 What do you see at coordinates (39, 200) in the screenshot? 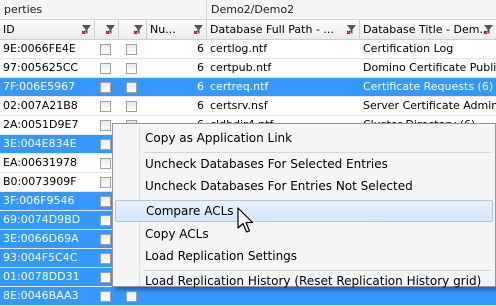
I see `cell-id: 3F:006F9546` at bounding box center [39, 200].